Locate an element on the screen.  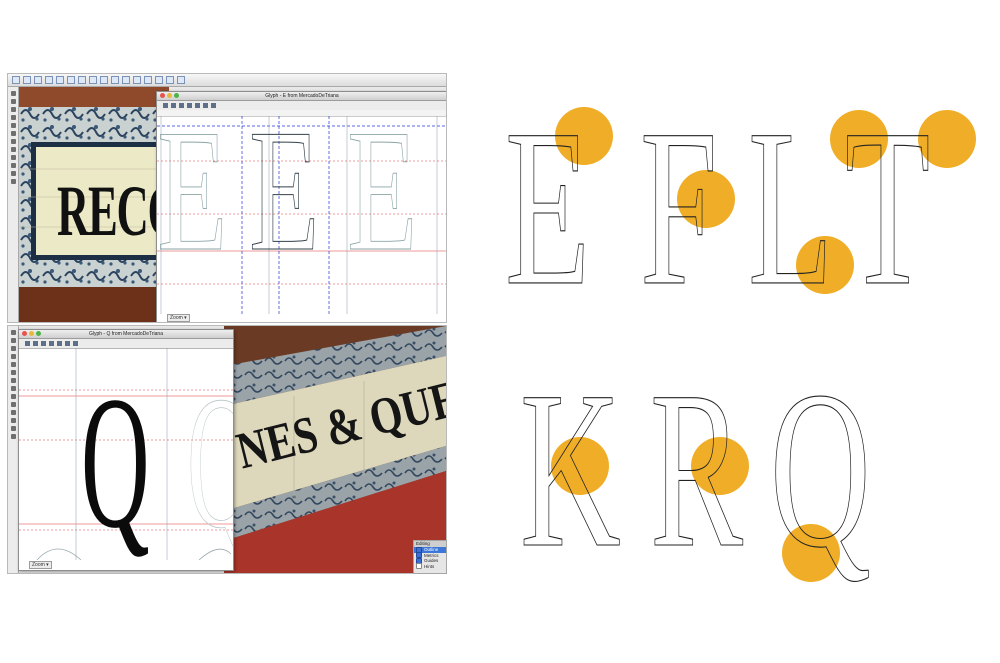
glyph-canvas-q: Q Q is located at coordinates (126, 454).